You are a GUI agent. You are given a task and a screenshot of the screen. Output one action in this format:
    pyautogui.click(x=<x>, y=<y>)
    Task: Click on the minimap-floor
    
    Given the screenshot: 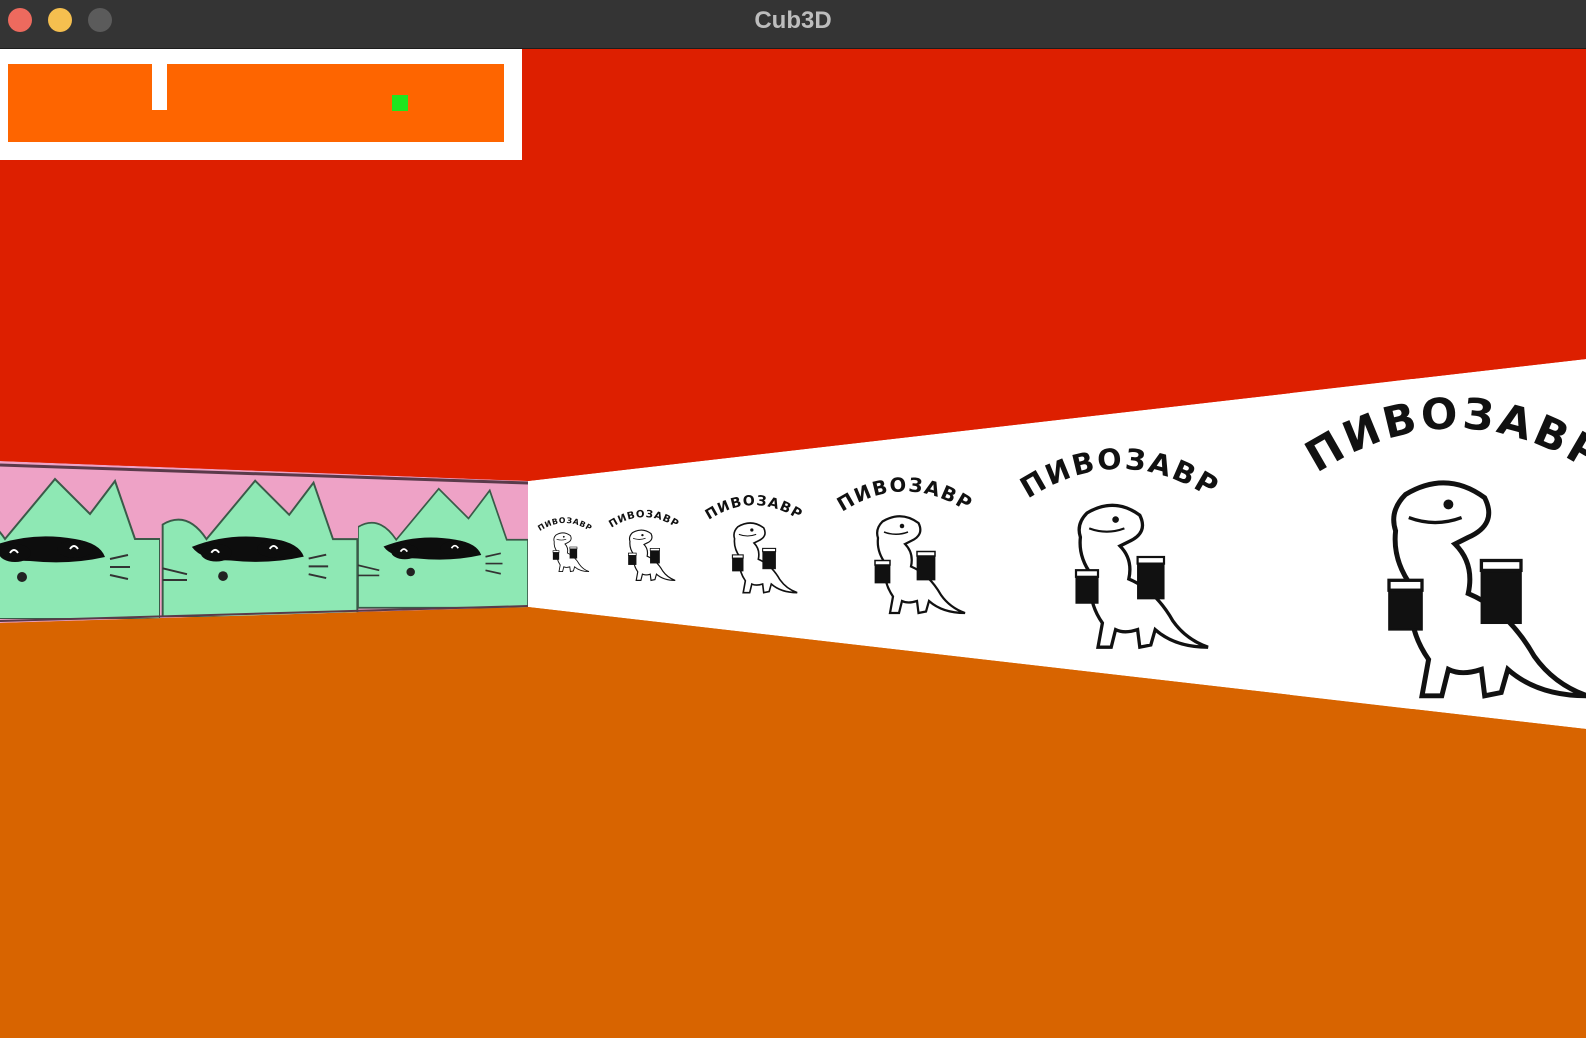 What is the action you would take?
    pyautogui.click(x=256, y=103)
    